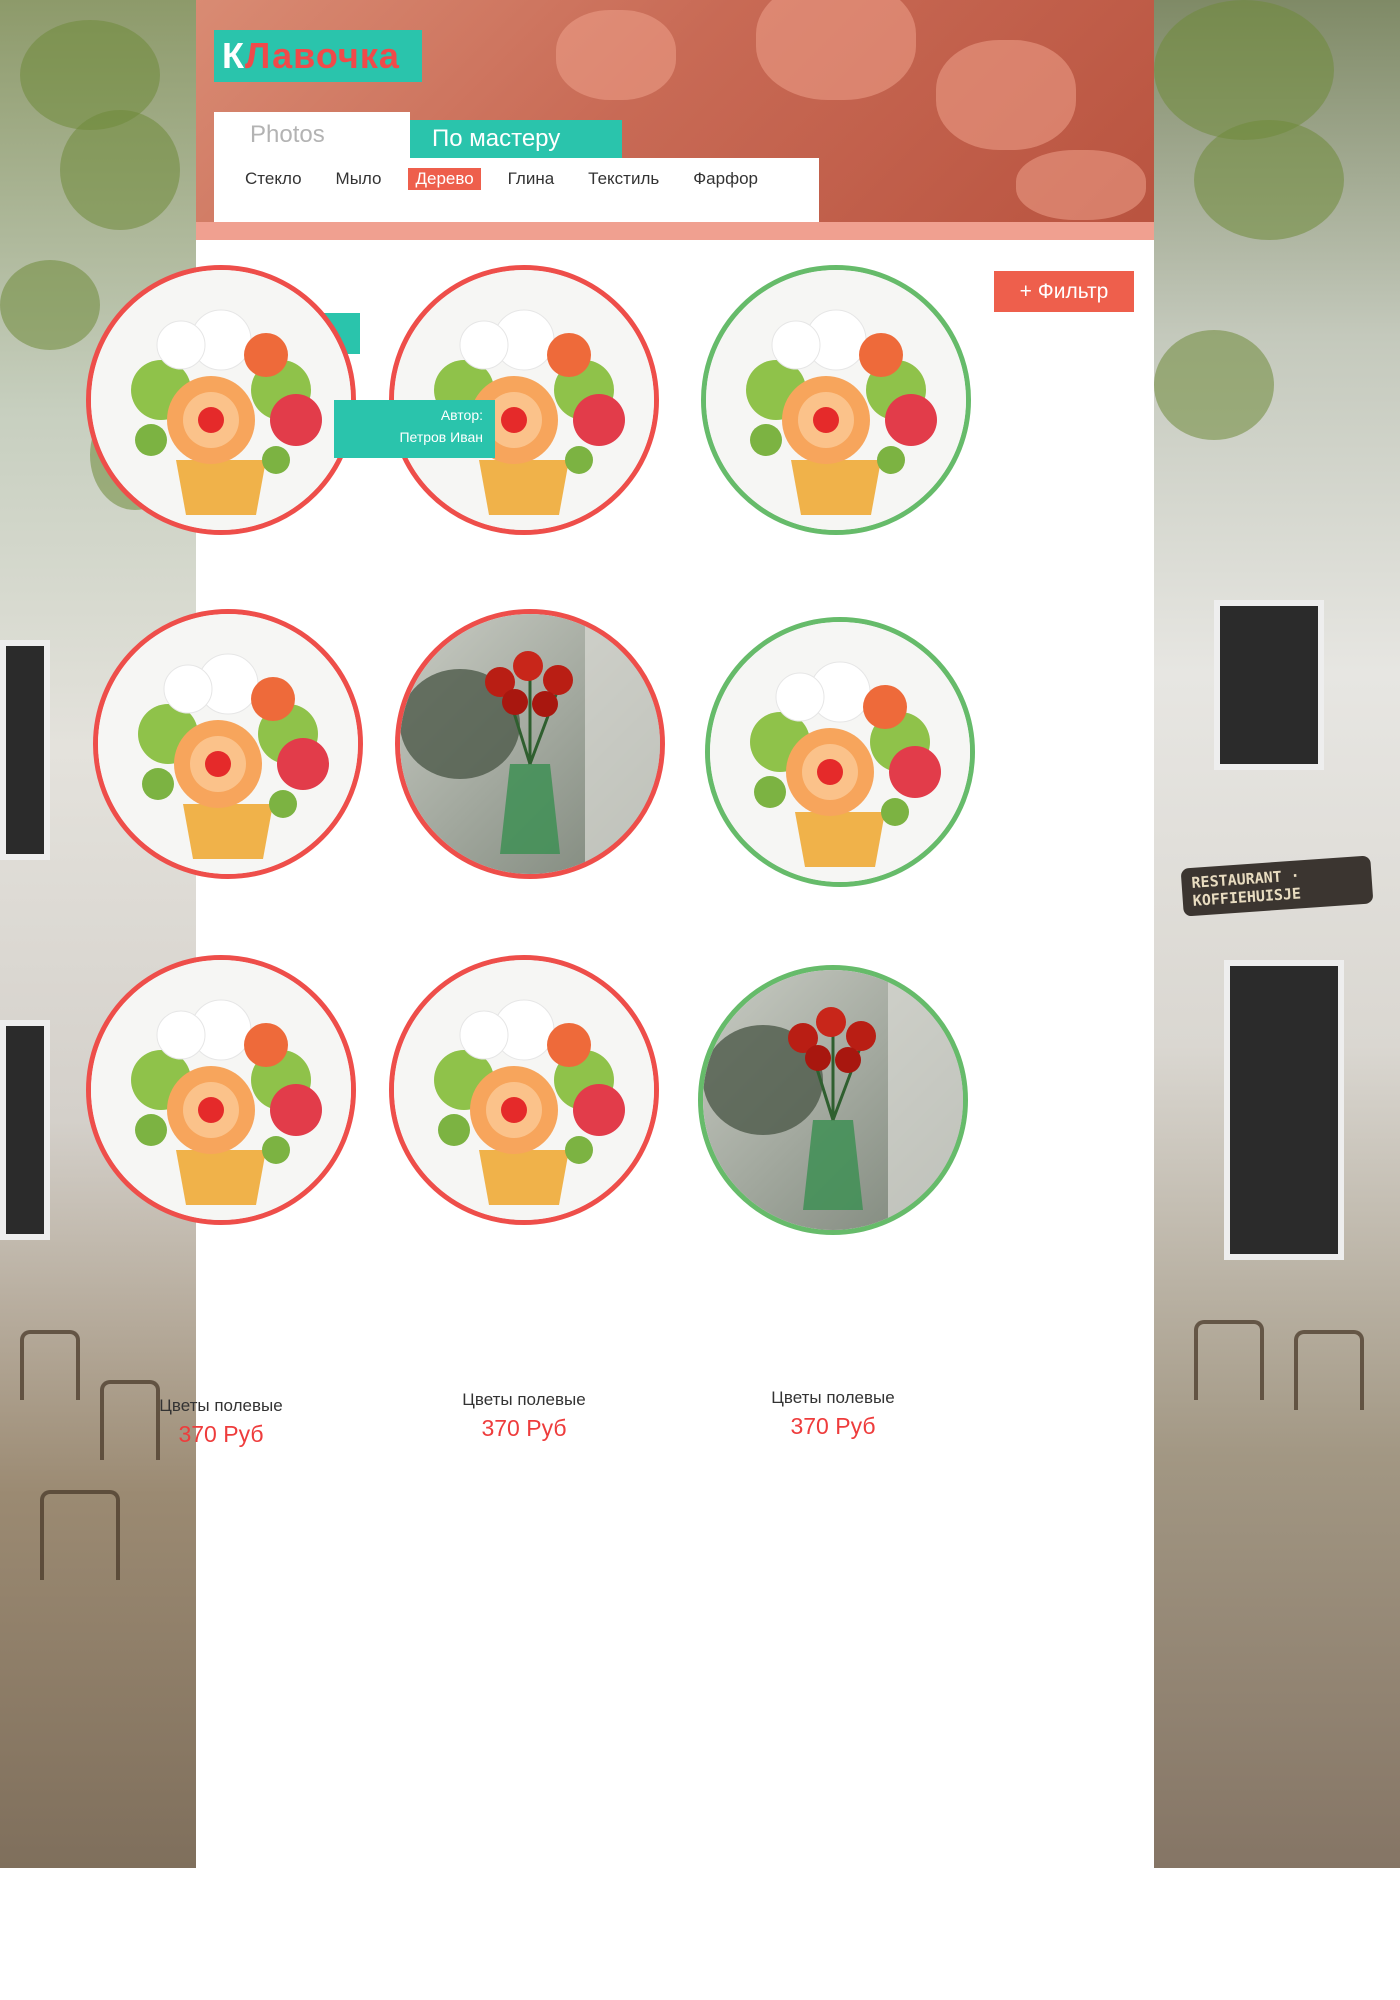 This screenshot has height=2000, width=1400. What do you see at coordinates (312, 135) in the screenshot?
I see `tab-photos: Photos` at bounding box center [312, 135].